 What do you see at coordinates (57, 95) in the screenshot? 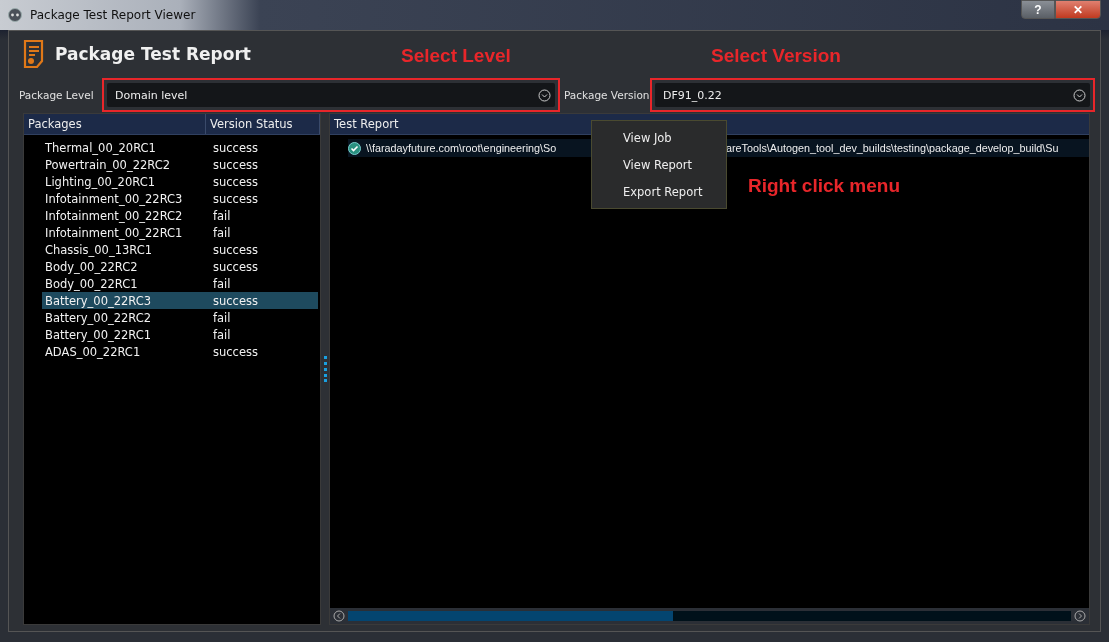
I see `field-label: Package Level` at bounding box center [57, 95].